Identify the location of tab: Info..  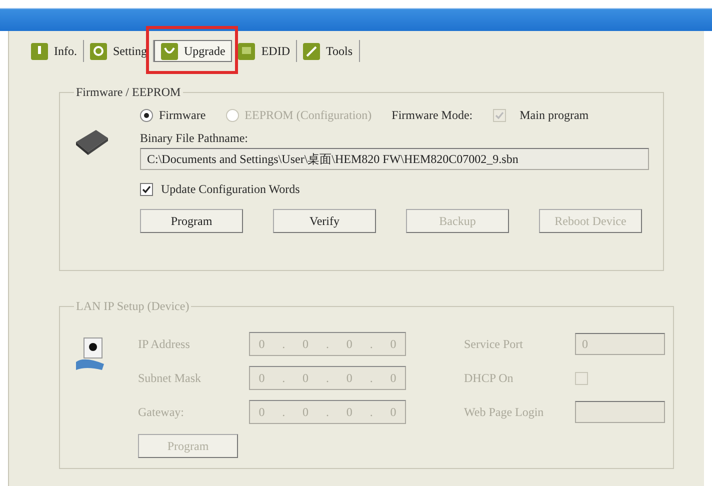
(54, 51).